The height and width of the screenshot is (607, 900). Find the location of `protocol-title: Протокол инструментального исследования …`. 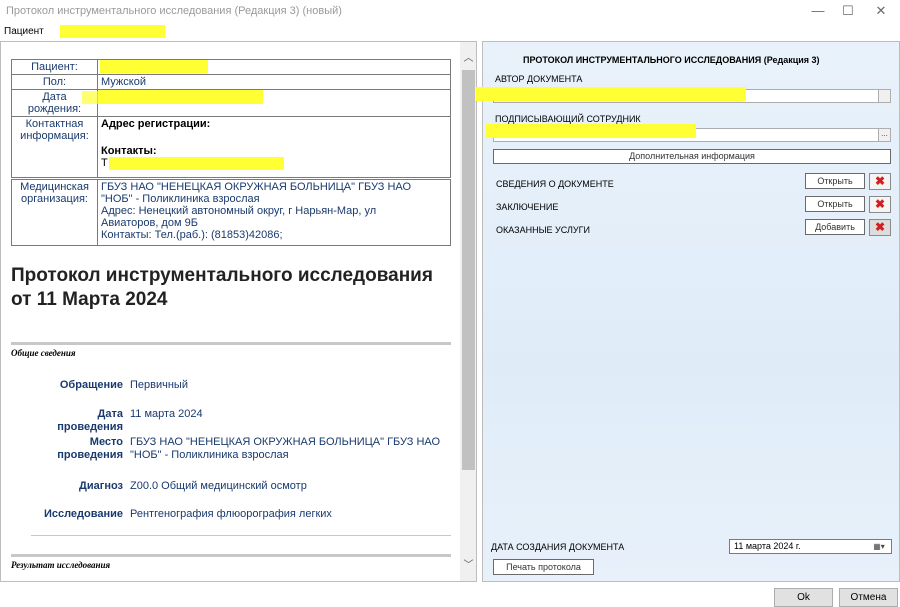

protocol-title: Протокол инструментального исследования … is located at coordinates (222, 287).